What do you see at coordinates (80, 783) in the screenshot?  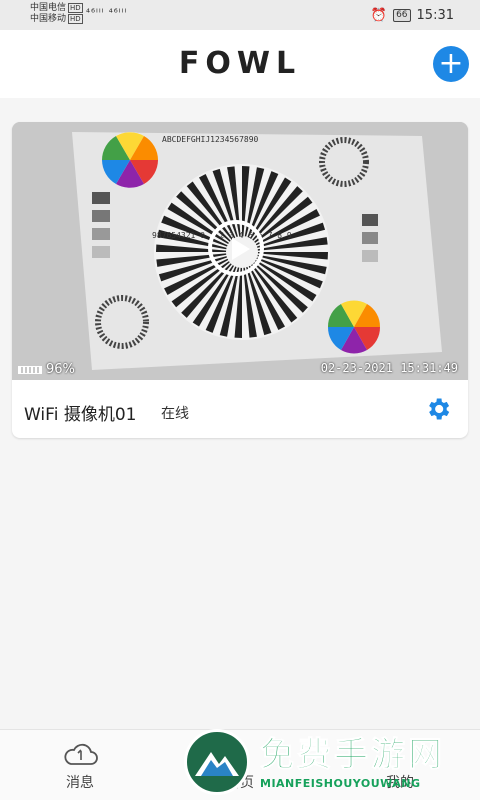 I see `nav-label-messages: 消息` at bounding box center [80, 783].